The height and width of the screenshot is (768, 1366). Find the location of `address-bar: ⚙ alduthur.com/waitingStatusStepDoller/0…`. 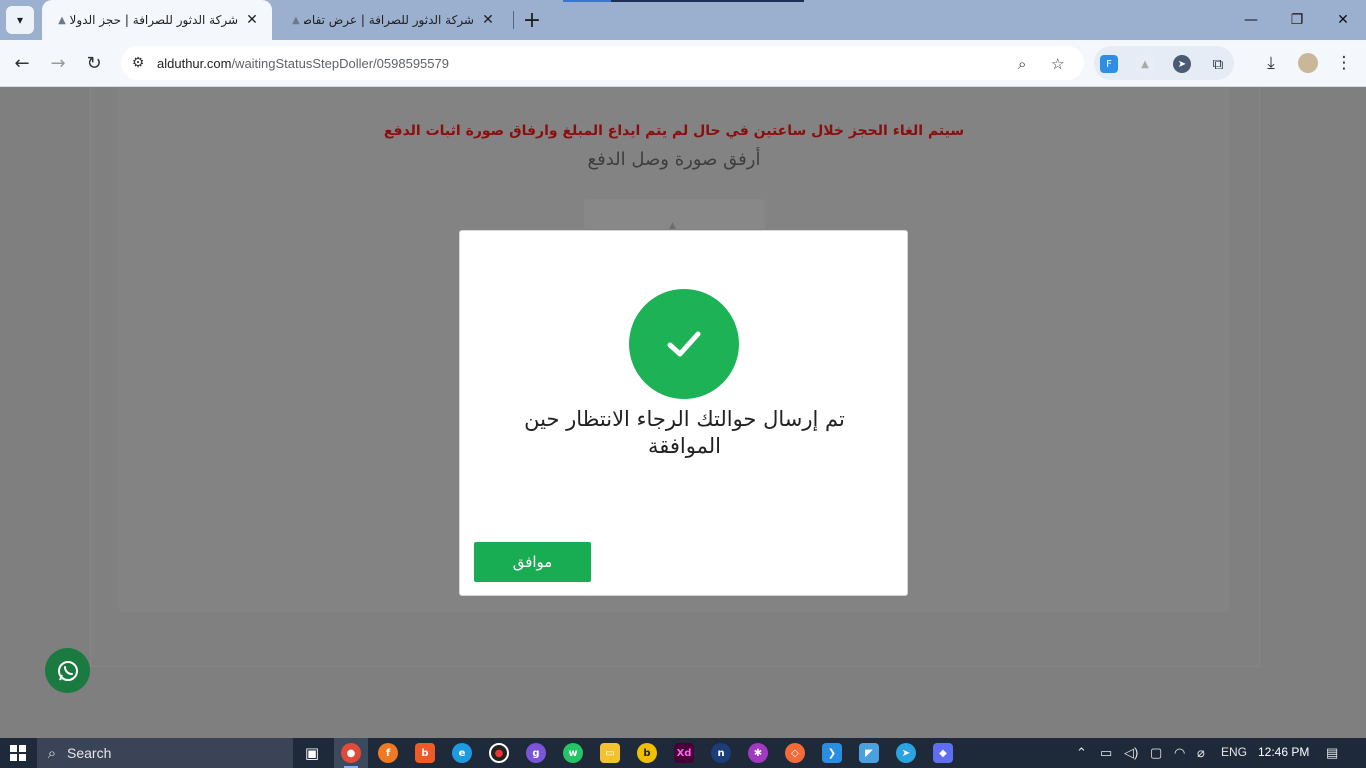

address-bar: ⚙ alduthur.com/waitingStatusStepDoller/0… is located at coordinates (602, 63).